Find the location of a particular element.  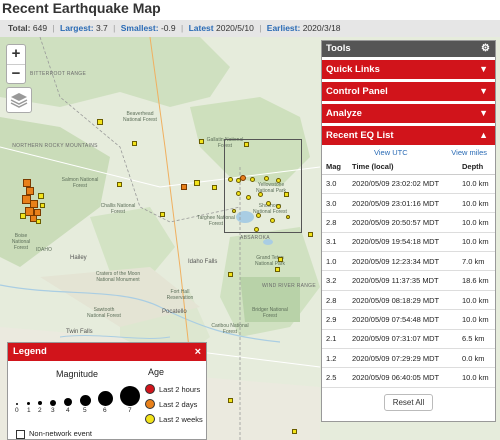

table-row: 2.1 2020/05/09 07:31:07 MDT 6.5 km is located at coordinates (408, 339).